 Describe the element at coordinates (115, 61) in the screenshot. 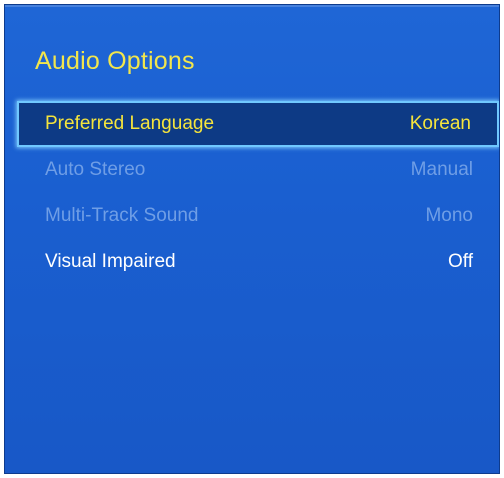

I see `panel-title: Audio Options` at that location.